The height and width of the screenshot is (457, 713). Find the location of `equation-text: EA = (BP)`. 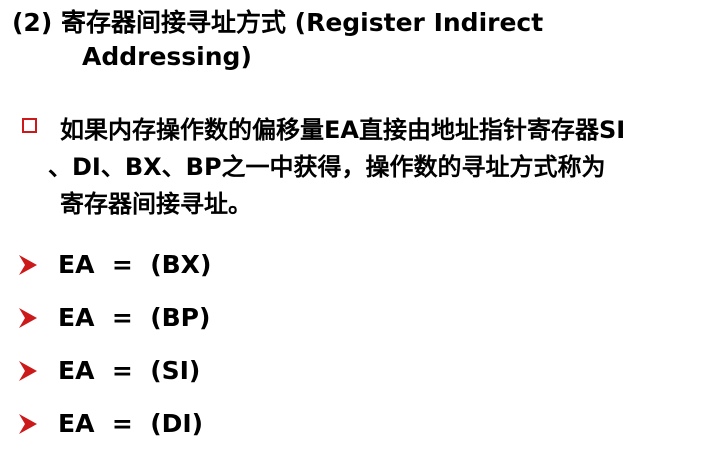

equation-text: EA = (BP) is located at coordinates (134, 317).